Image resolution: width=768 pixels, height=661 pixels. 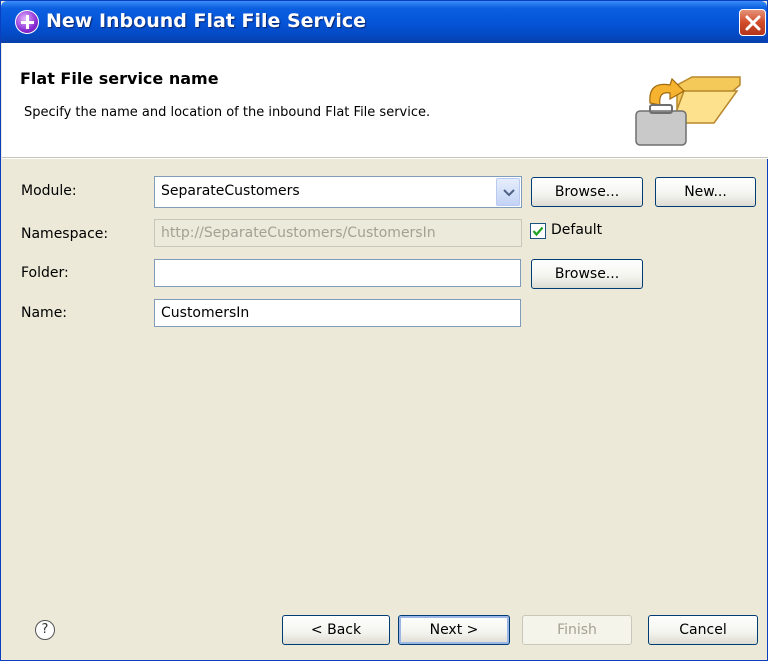 I want to click on dropdown-button, so click(x=508, y=192).